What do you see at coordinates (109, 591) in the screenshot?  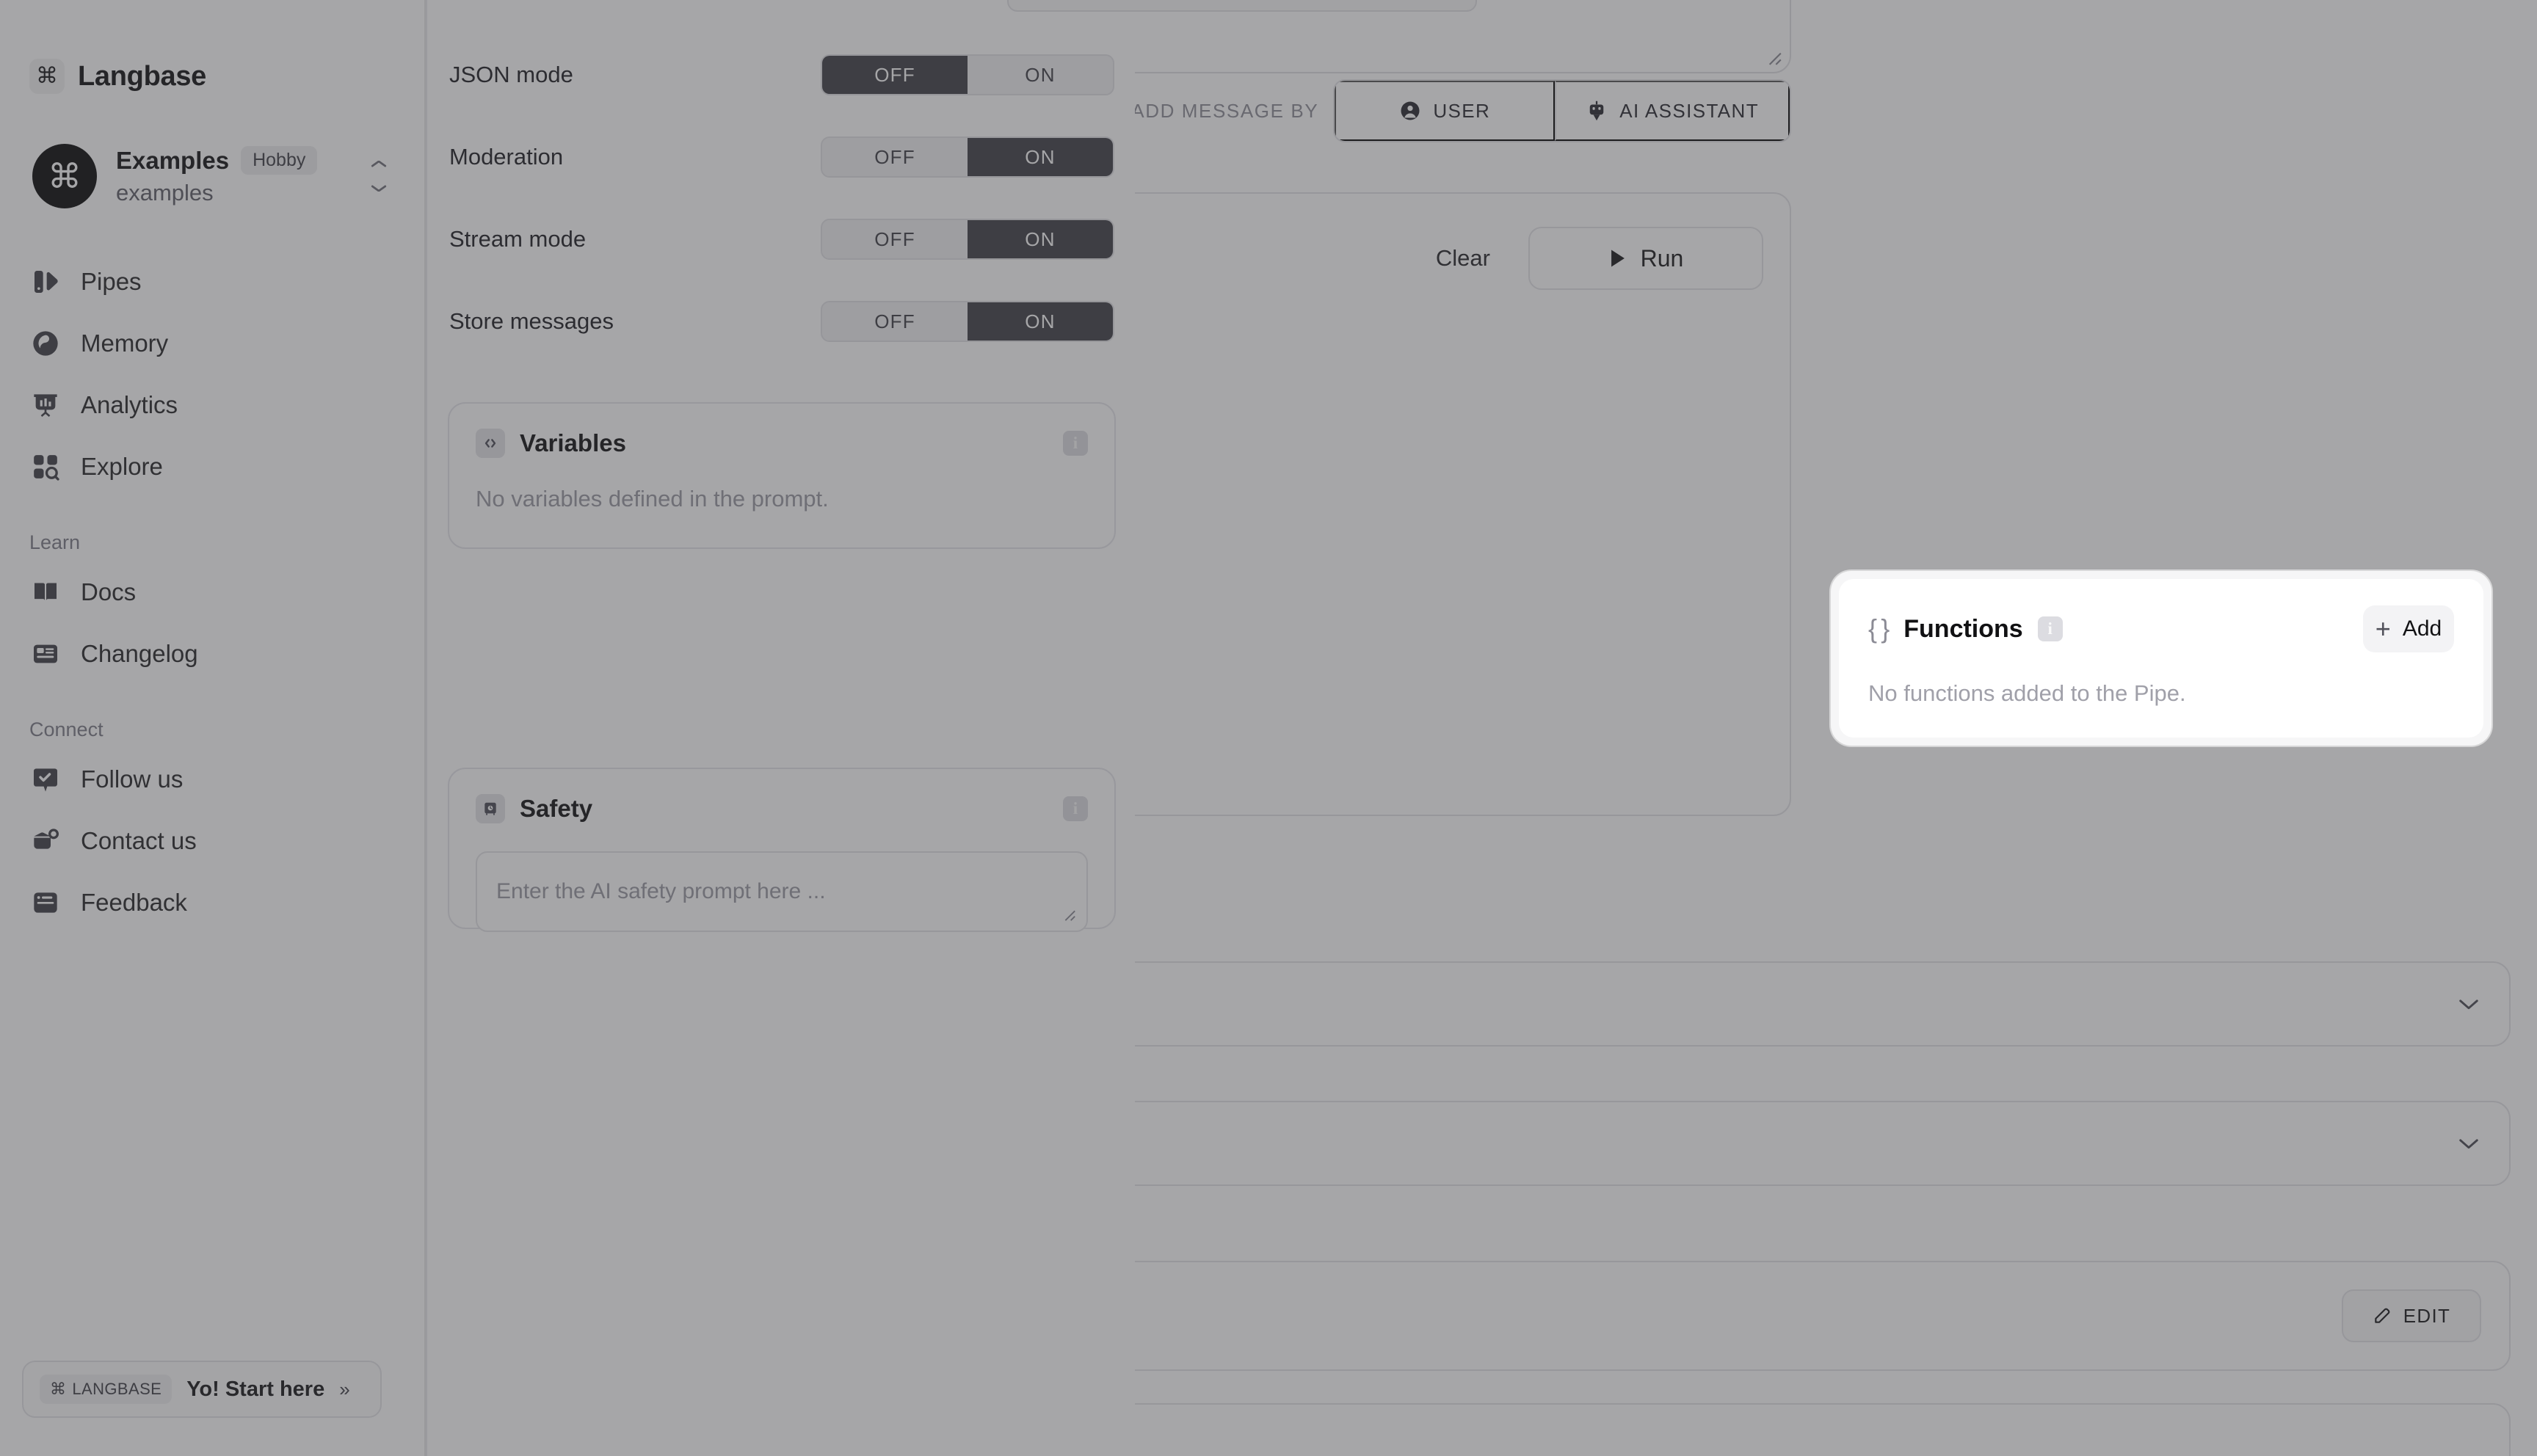 I see `sidebar-item-label: Docs` at bounding box center [109, 591].